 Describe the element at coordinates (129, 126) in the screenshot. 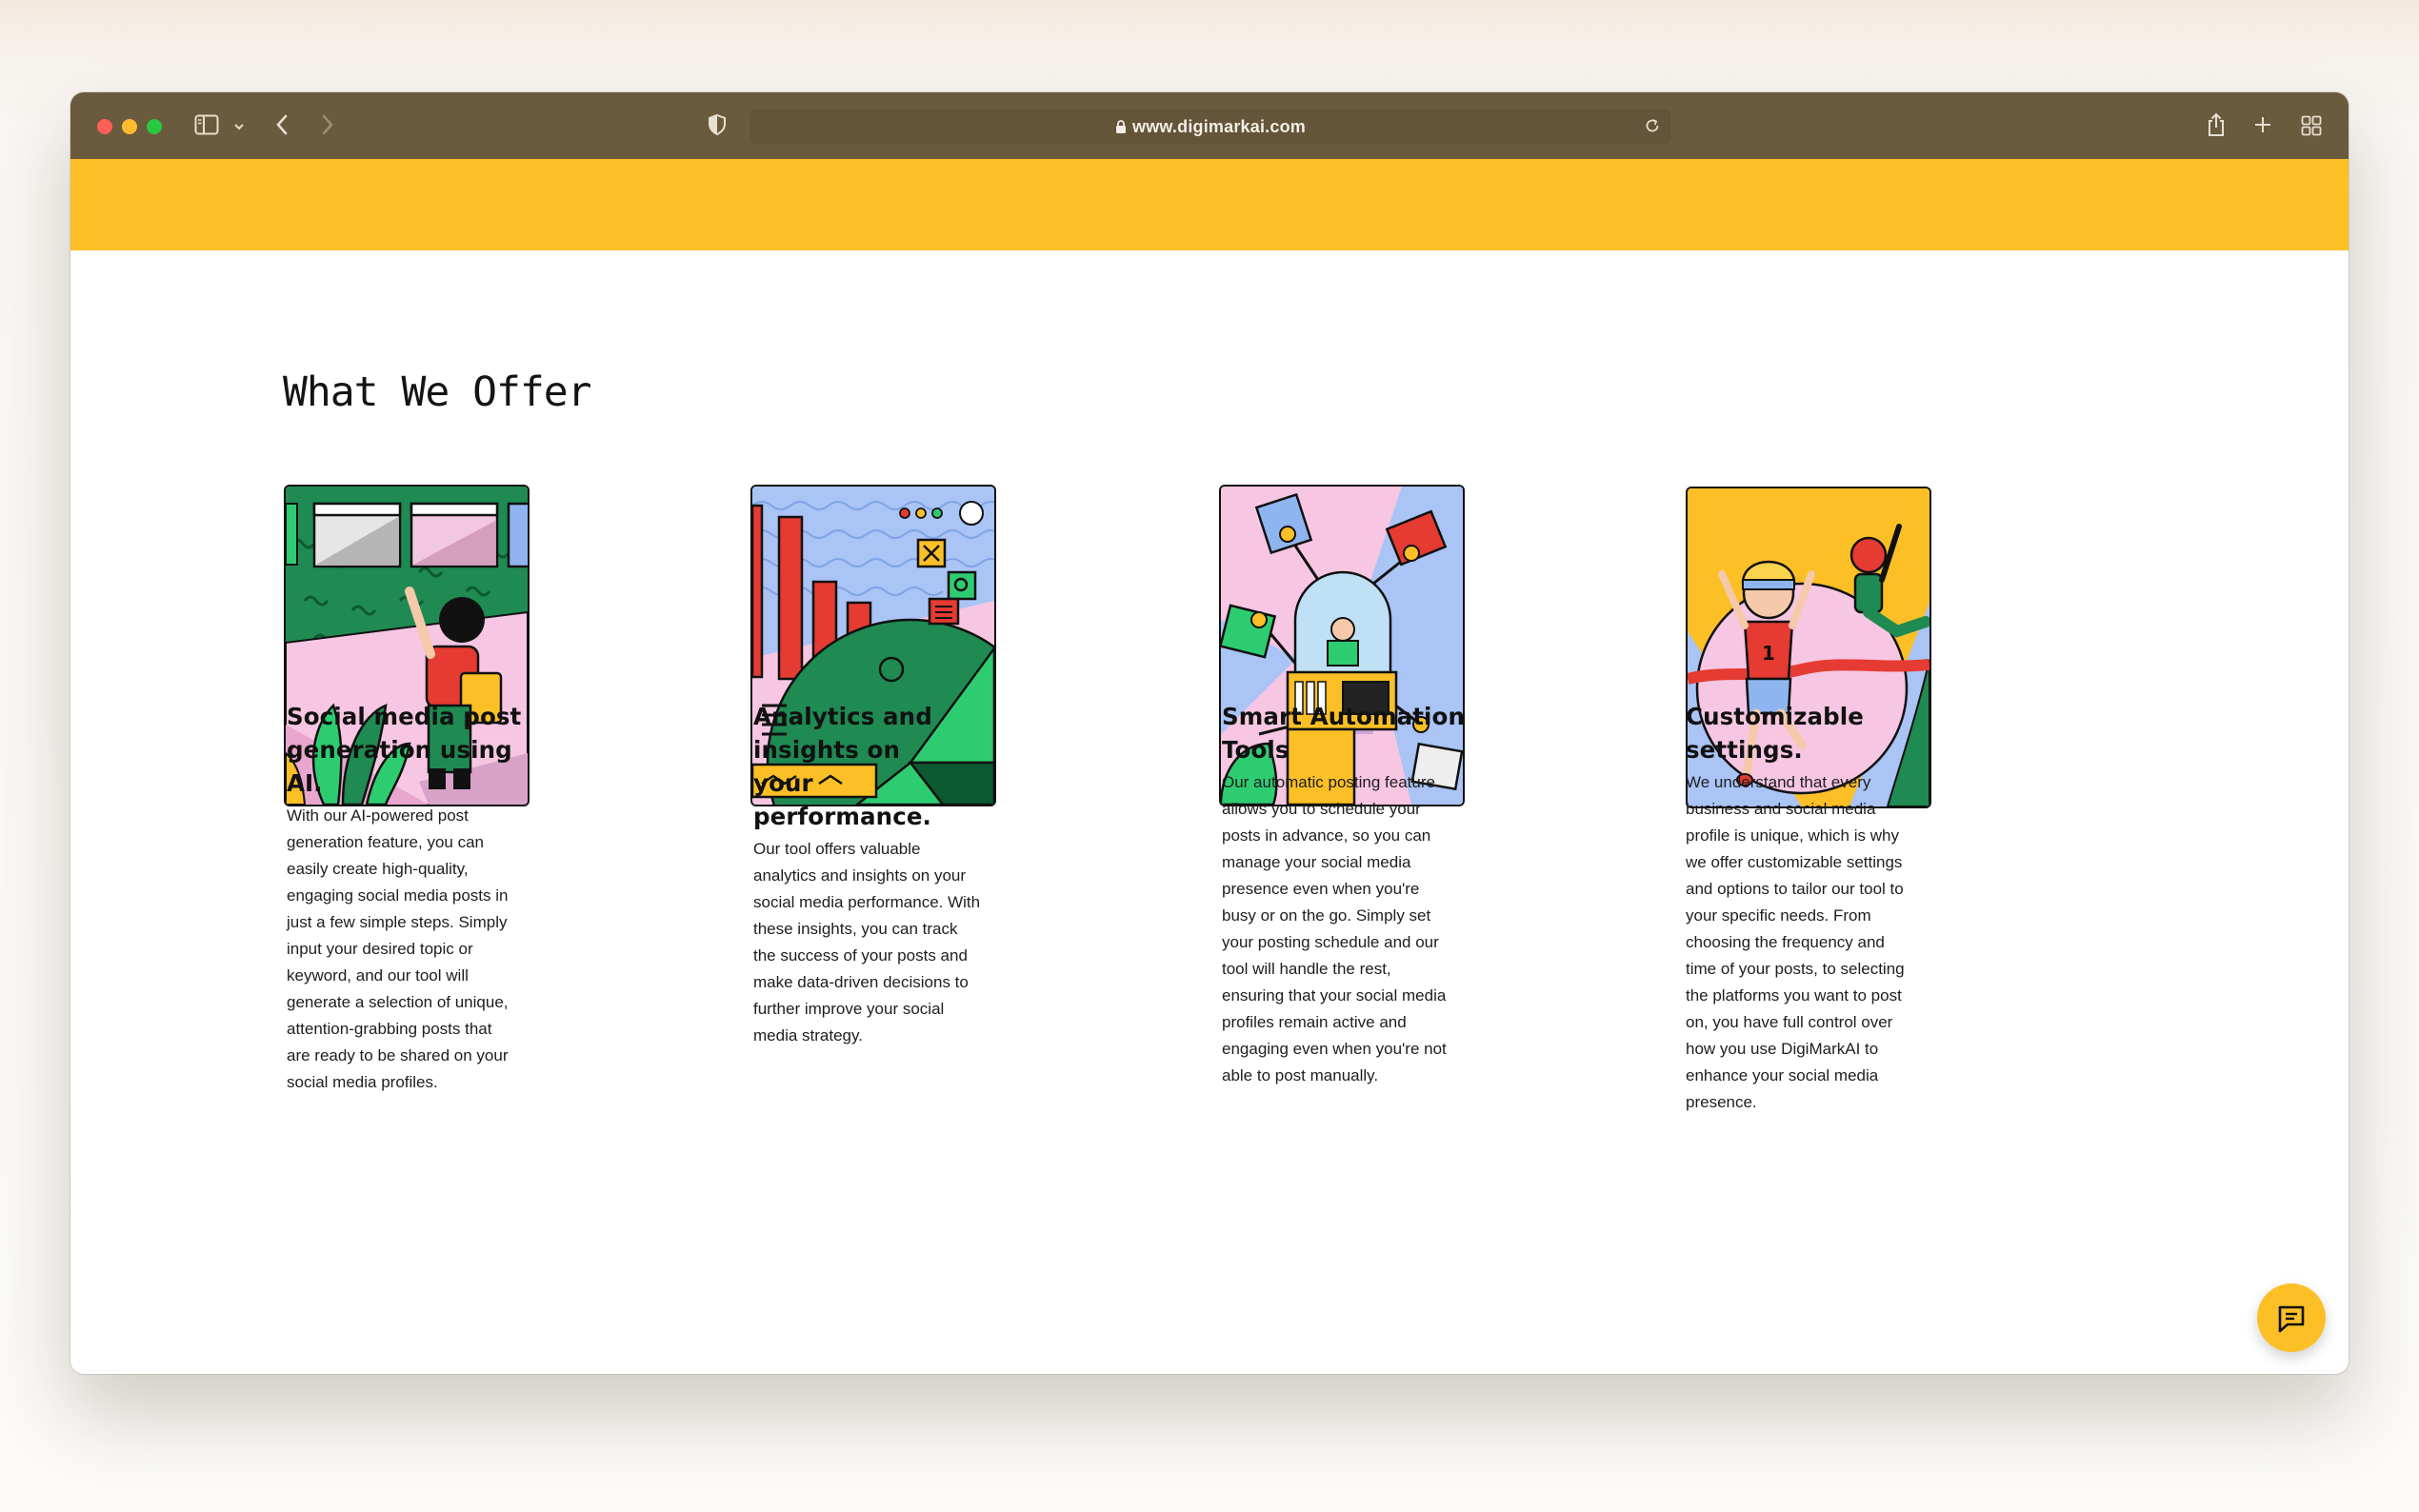

I see `minimize-window-button` at that location.